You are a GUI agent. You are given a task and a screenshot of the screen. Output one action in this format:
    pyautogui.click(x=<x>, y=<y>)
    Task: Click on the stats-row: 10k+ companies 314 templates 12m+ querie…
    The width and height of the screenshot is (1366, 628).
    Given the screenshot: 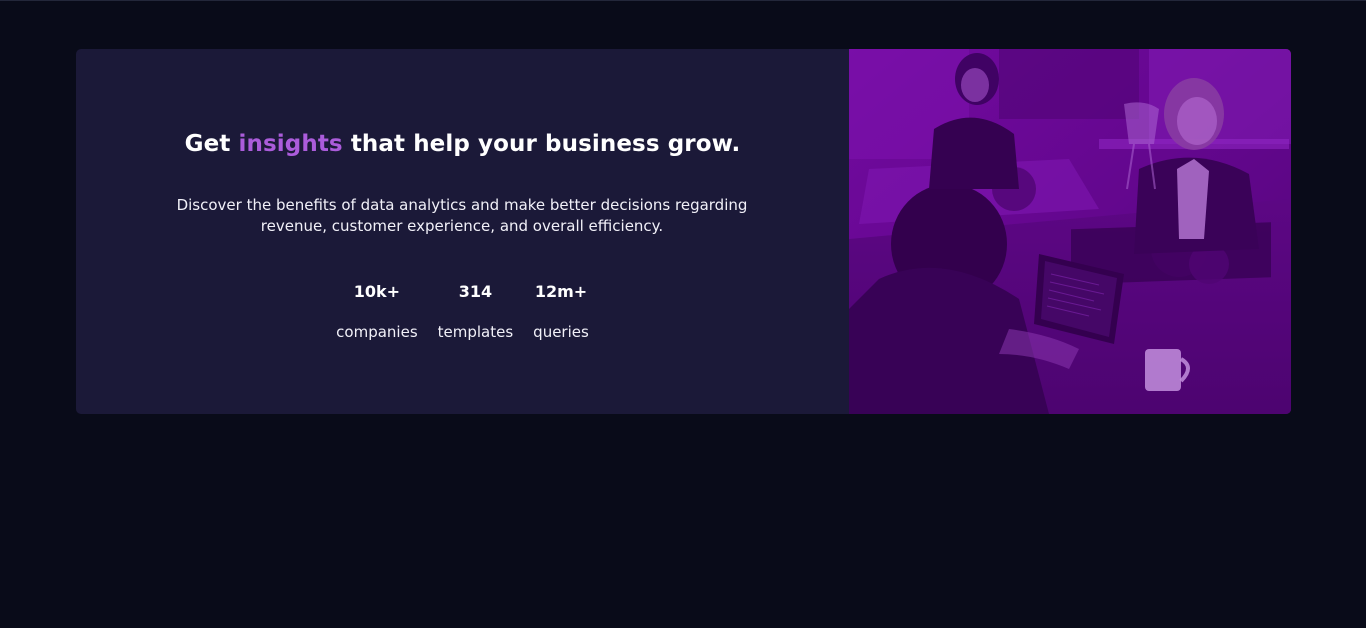 What is the action you would take?
    pyautogui.click(x=462, y=311)
    